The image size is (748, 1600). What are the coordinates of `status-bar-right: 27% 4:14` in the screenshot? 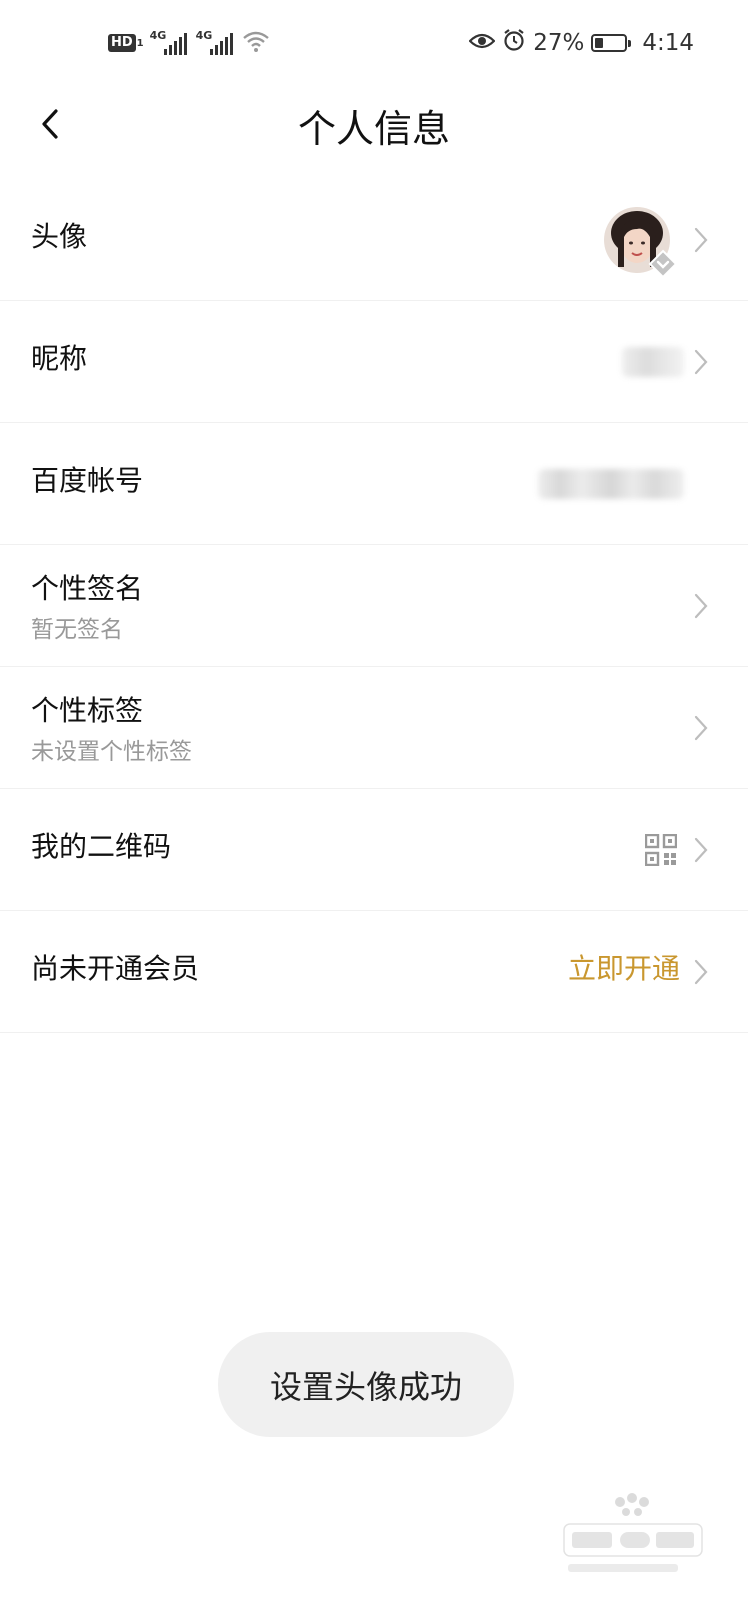 It's located at (581, 43).